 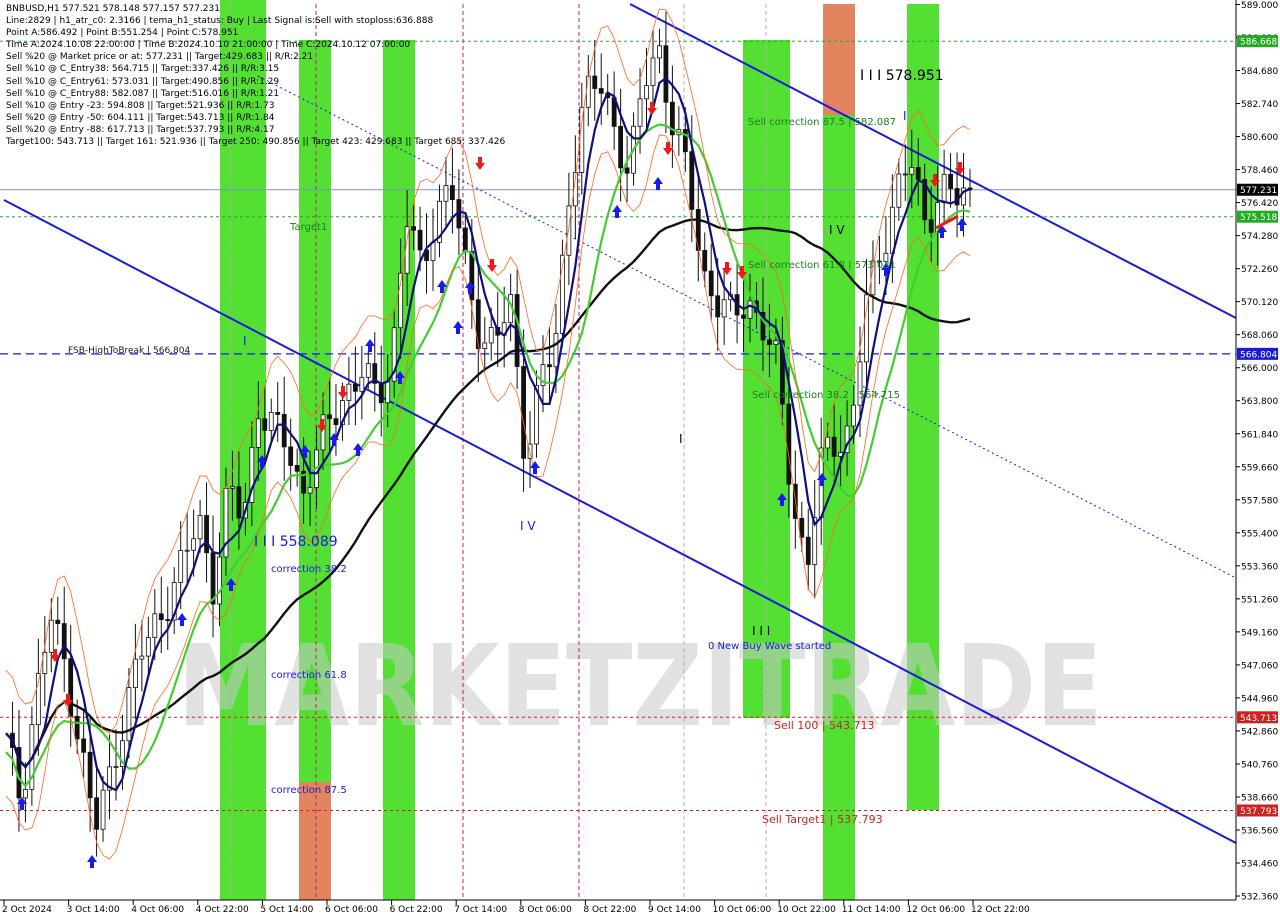 I want to click on price-tick-label: 540.760, so click(x=1259, y=765).